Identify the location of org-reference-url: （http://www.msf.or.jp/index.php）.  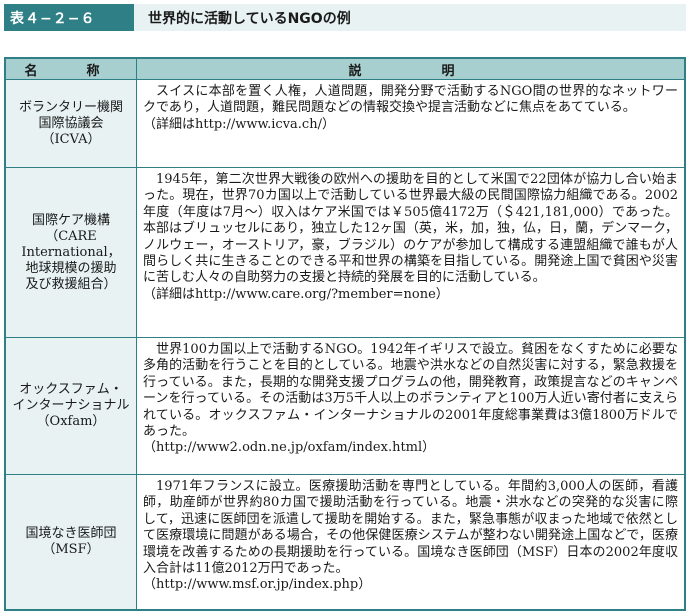
(257, 585).